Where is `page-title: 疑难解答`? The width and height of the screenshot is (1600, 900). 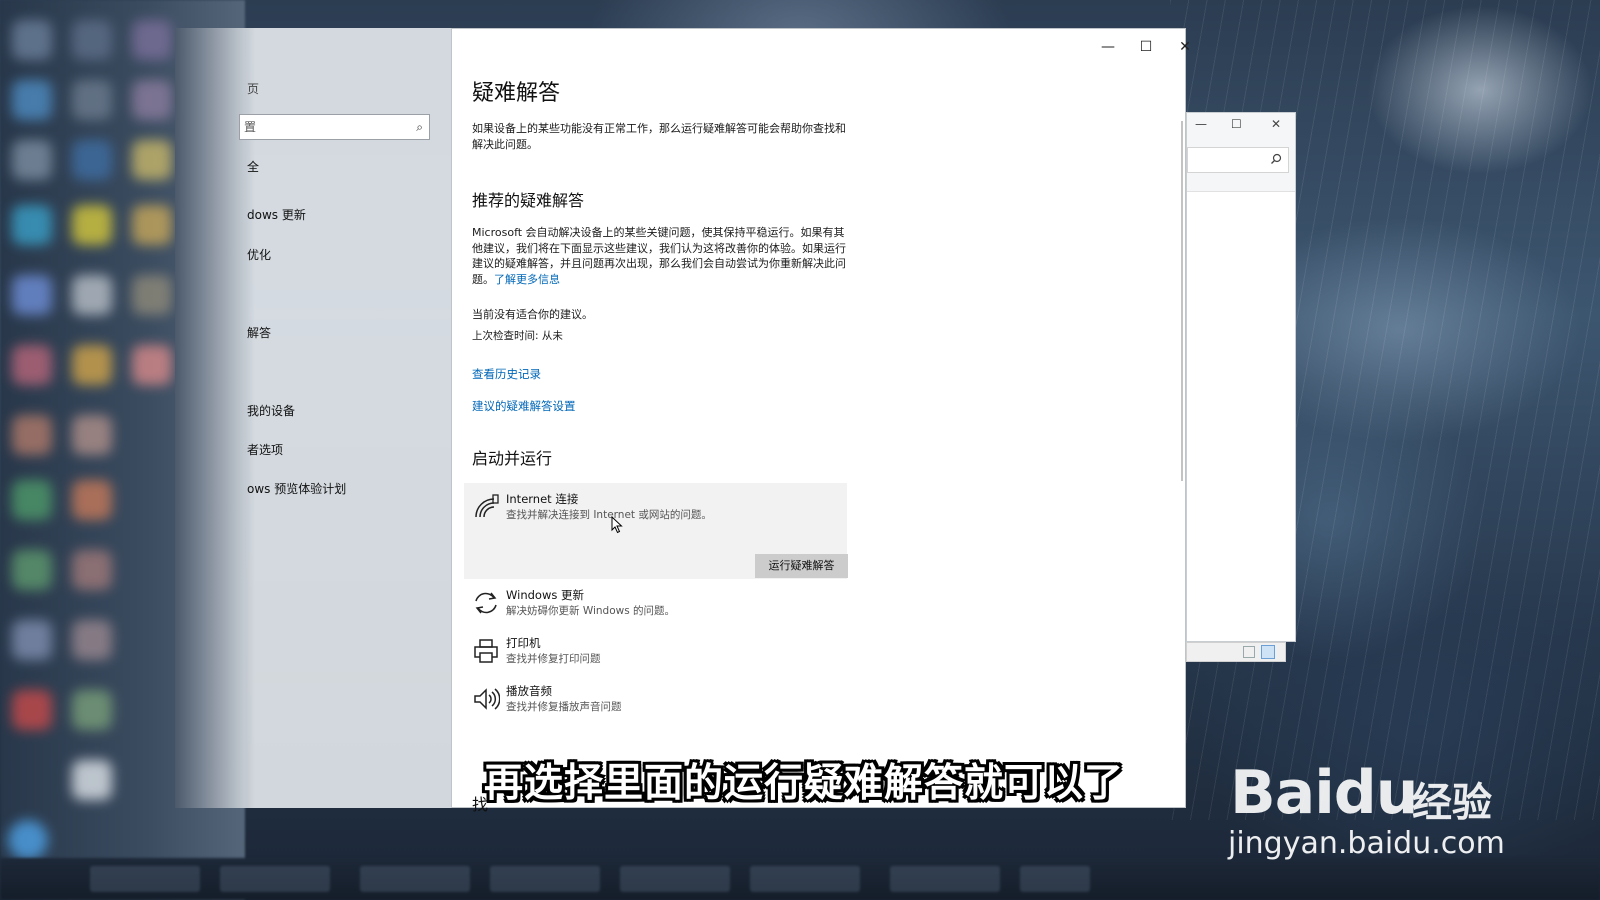 page-title: 疑难解答 is located at coordinates (516, 93).